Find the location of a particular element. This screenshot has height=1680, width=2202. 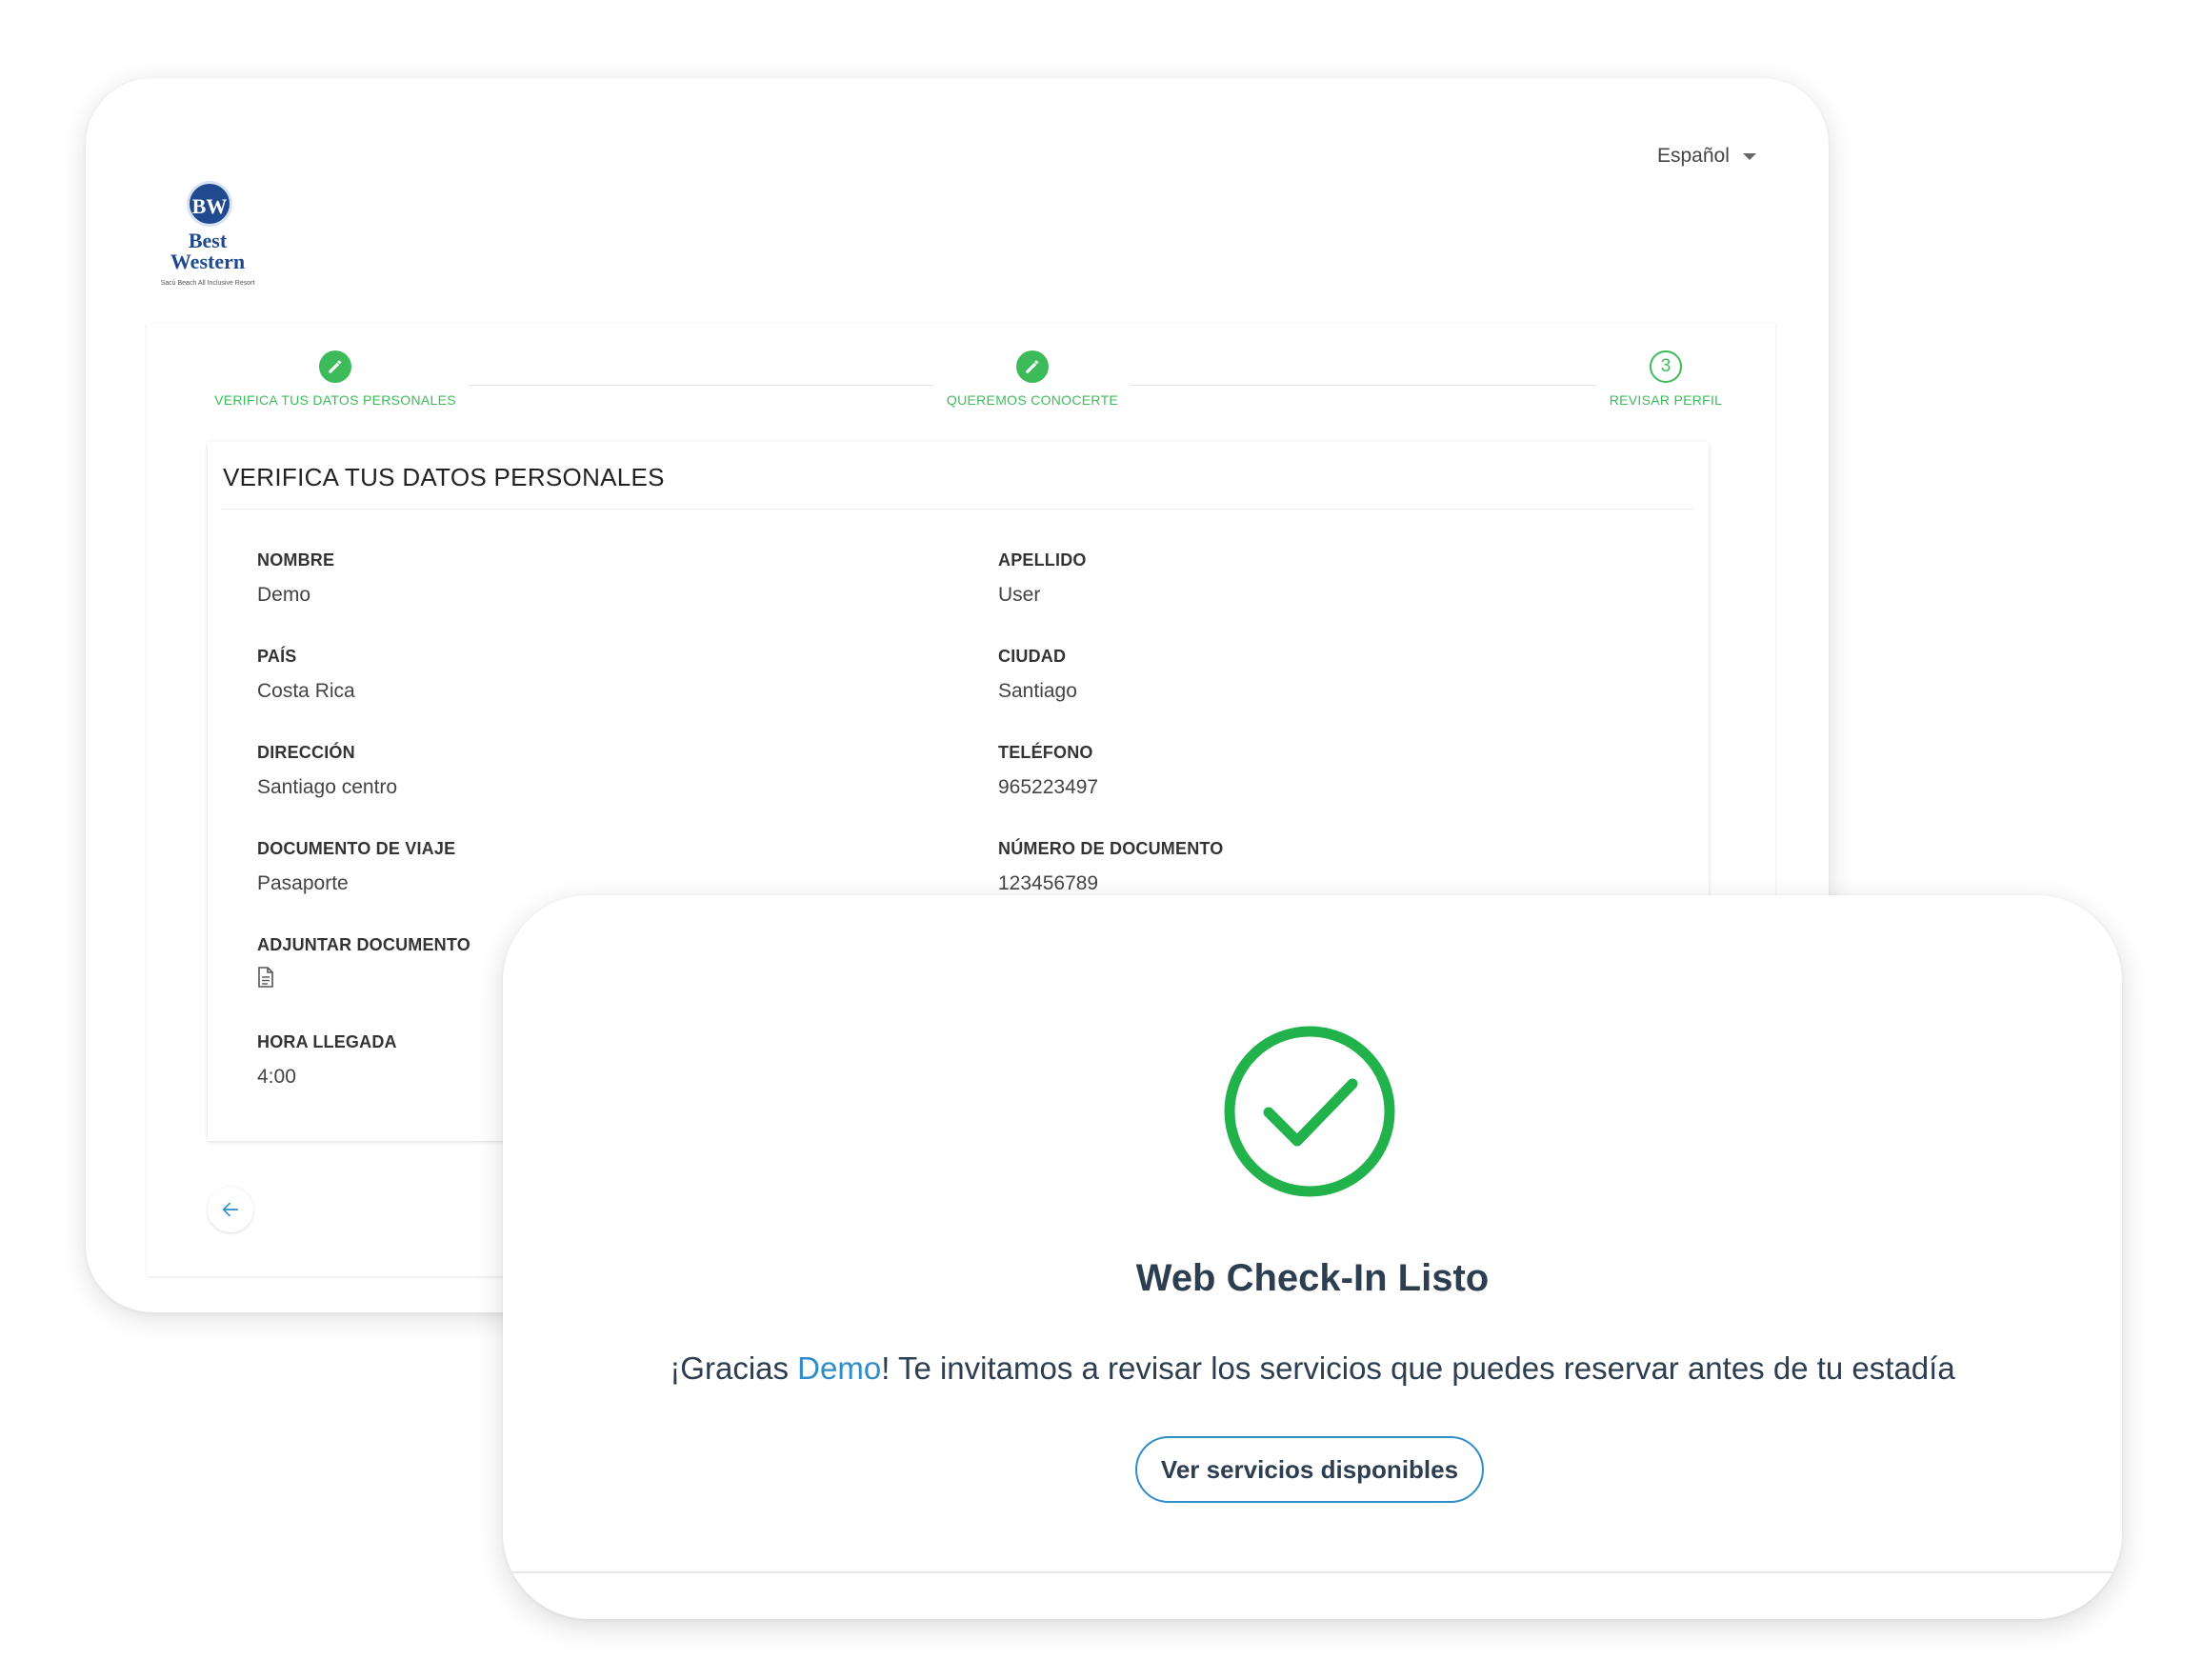

language-selector: Español is located at coordinates (1706, 156).